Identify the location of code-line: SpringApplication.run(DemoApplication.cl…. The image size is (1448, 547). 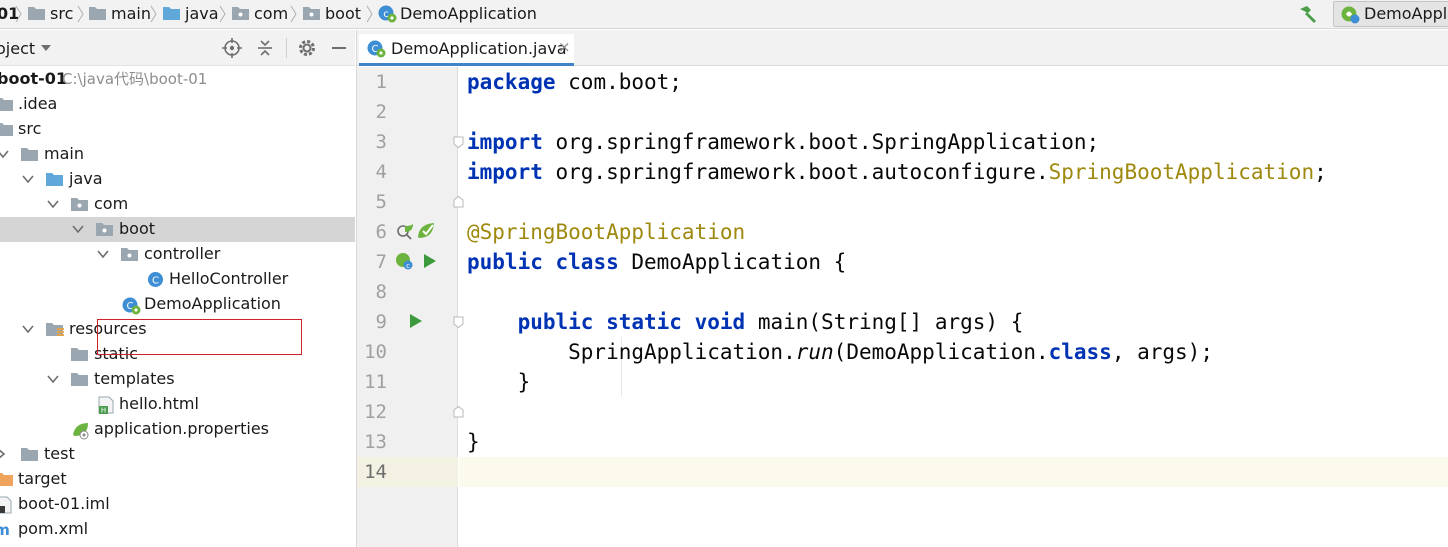
(840, 352).